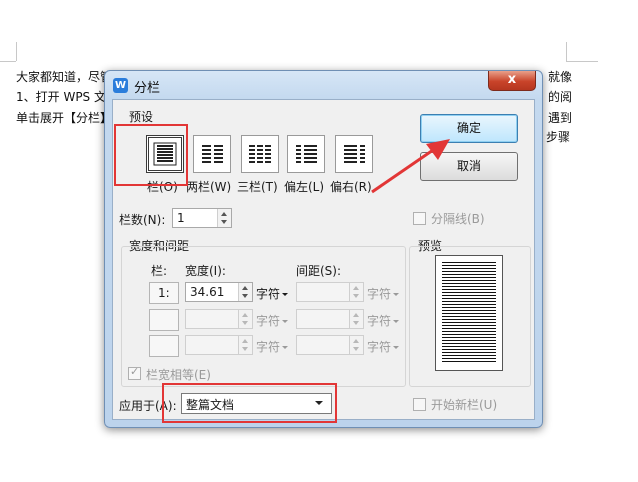  I want to click on columns-count-stepper: 1, so click(202, 218).